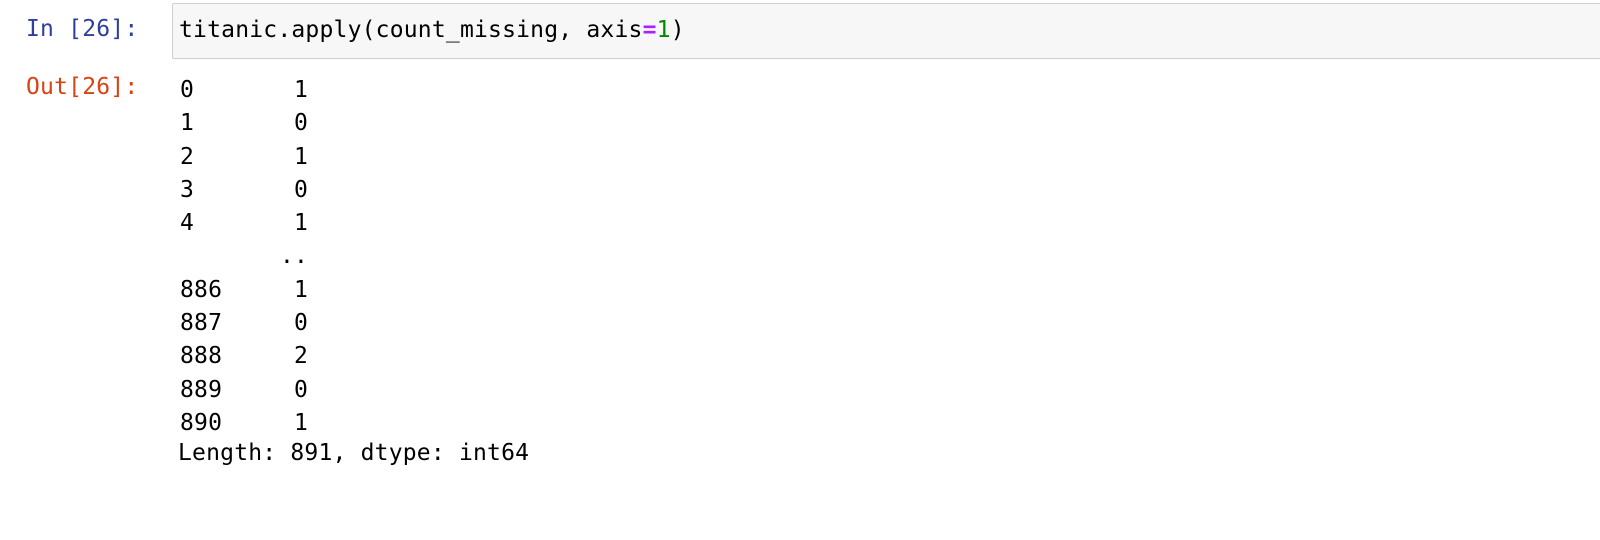 This screenshot has height=540, width=1600. I want to click on row-index: 4, so click(187, 223).